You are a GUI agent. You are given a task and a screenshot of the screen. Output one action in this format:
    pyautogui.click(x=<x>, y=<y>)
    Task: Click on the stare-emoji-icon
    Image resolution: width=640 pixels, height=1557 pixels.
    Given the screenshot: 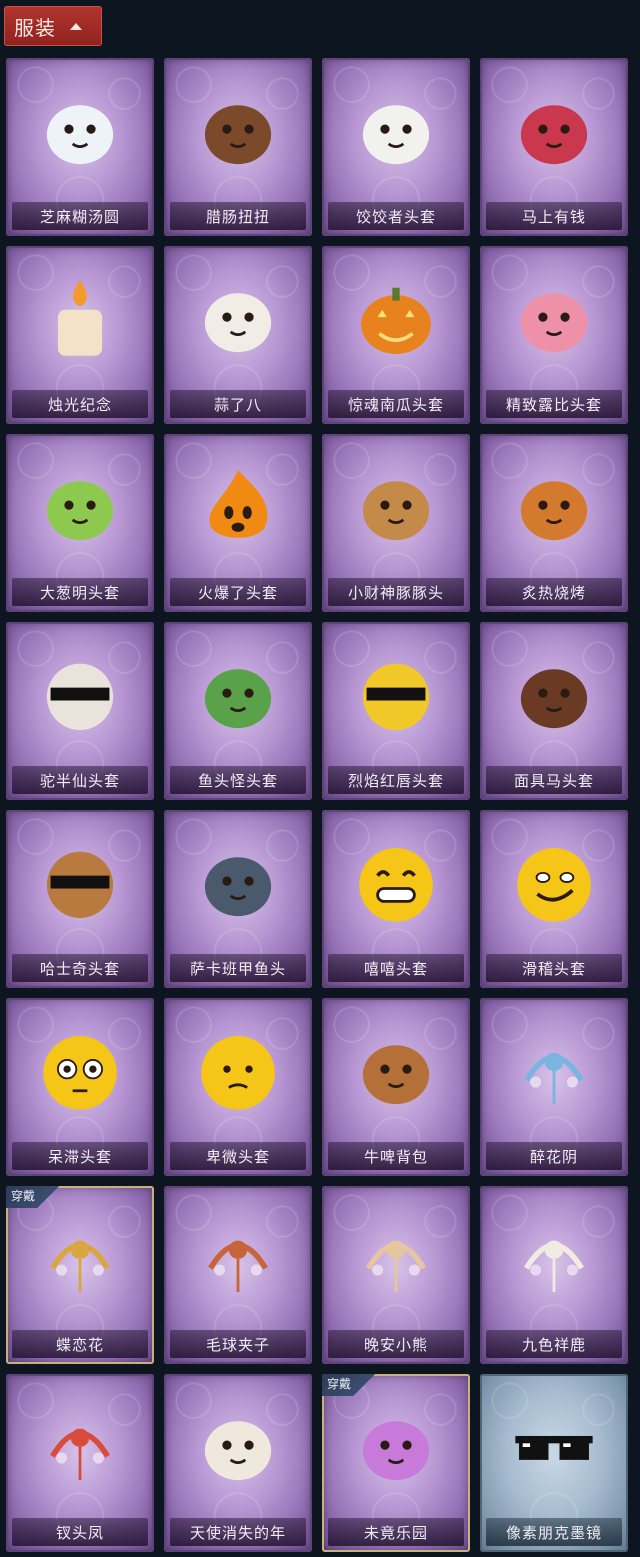 What is the action you would take?
    pyautogui.click(x=80, y=1071)
    